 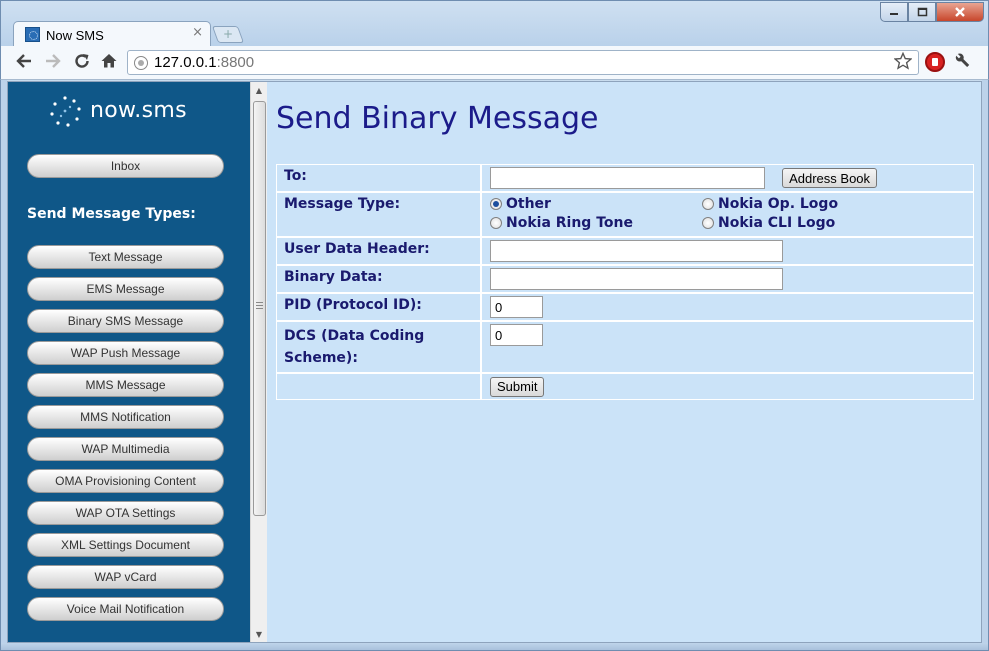 What do you see at coordinates (65, 111) in the screenshot?
I see `logo-dots-icon` at bounding box center [65, 111].